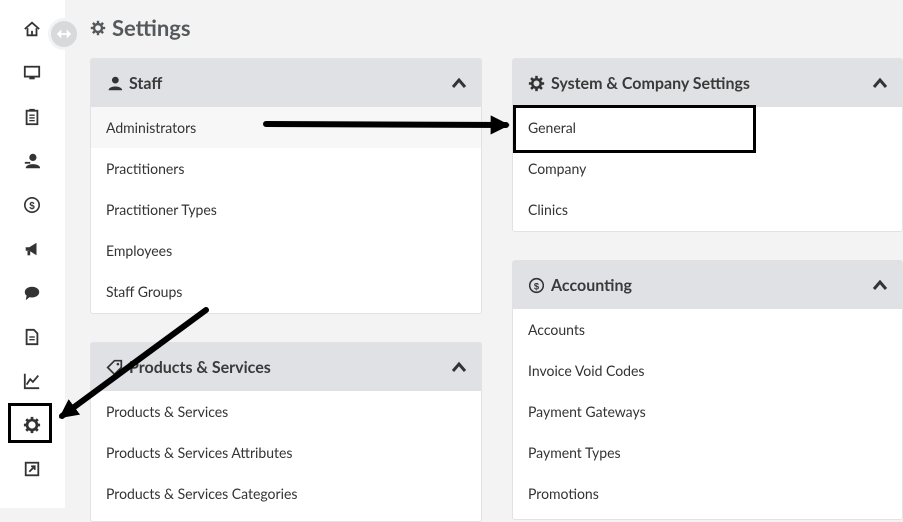 The image size is (903, 522). Describe the element at coordinates (151, 27) in the screenshot. I see `page-title-text: Settings` at that location.